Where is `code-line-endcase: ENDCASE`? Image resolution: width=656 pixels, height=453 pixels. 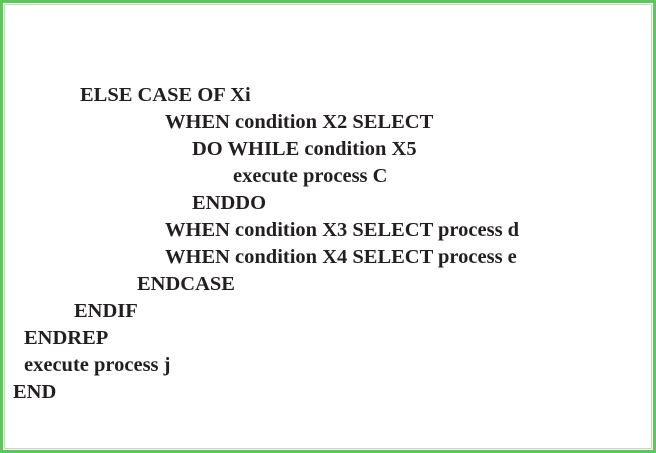
code-line-endcase: ENDCASE is located at coordinates (186, 284).